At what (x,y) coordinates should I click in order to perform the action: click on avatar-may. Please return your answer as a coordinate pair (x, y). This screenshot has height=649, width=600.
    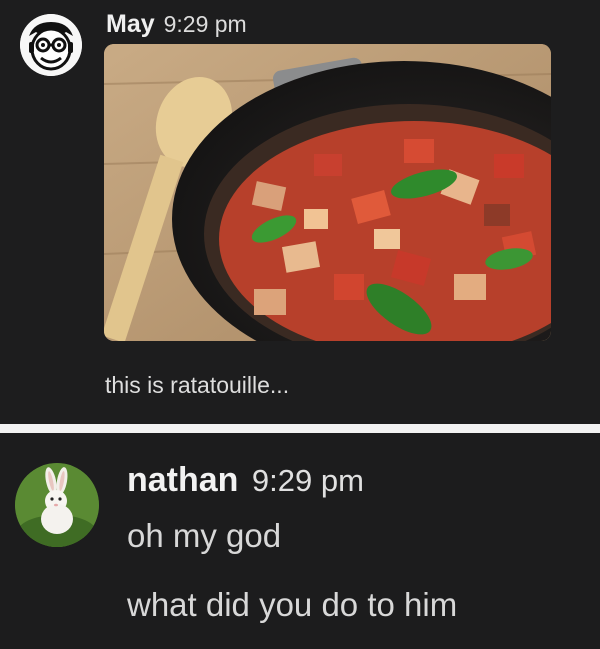
    Looking at the image, I should click on (51, 45).